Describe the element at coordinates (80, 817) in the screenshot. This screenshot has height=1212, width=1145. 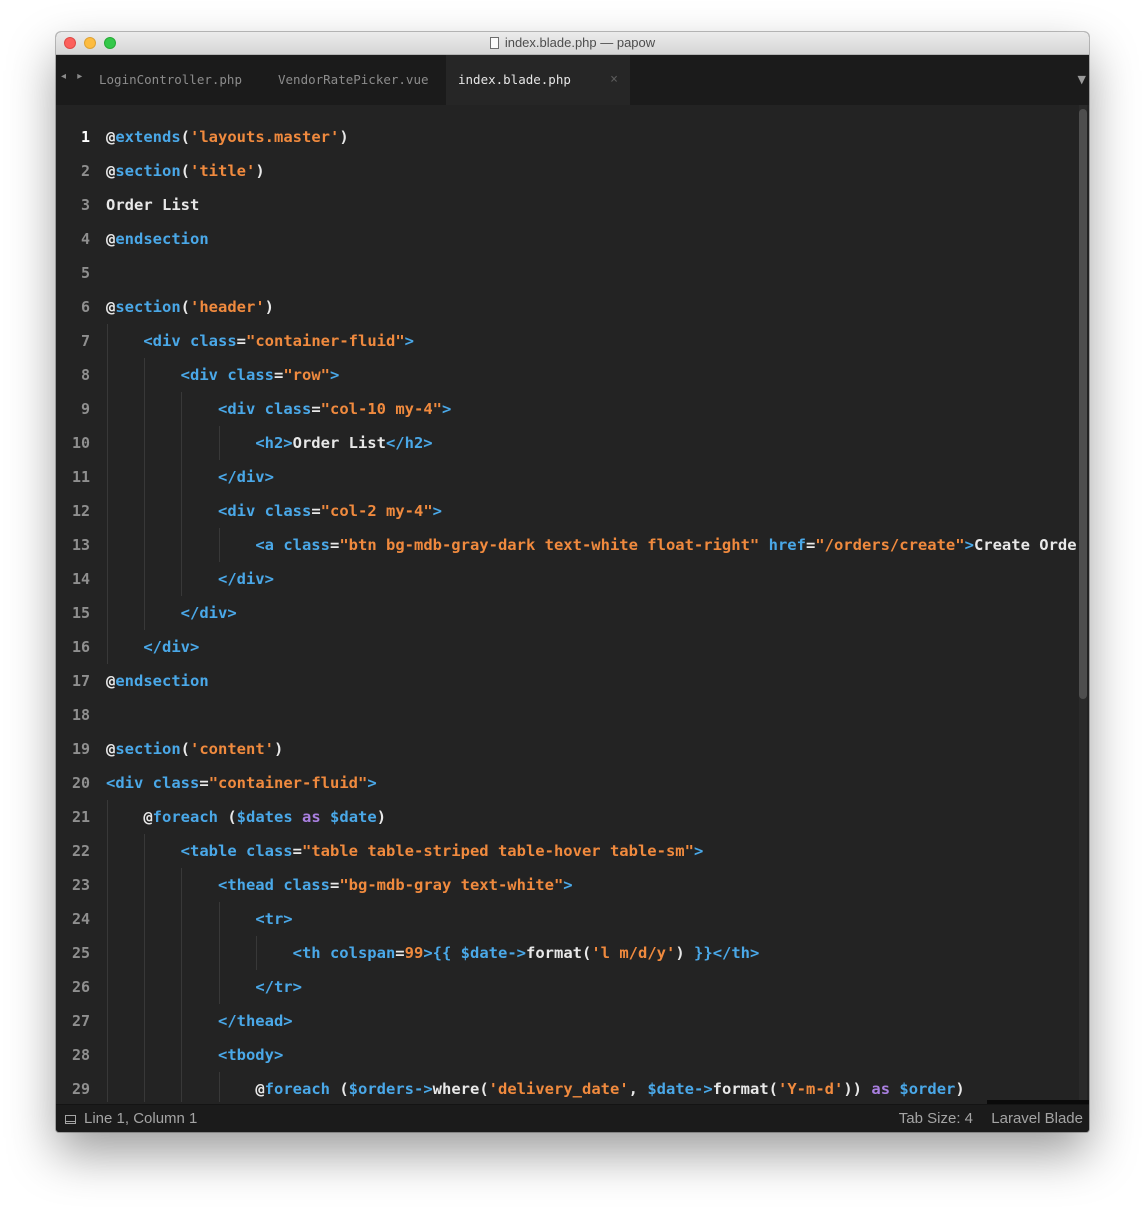
I see `line-number: 21` at that location.